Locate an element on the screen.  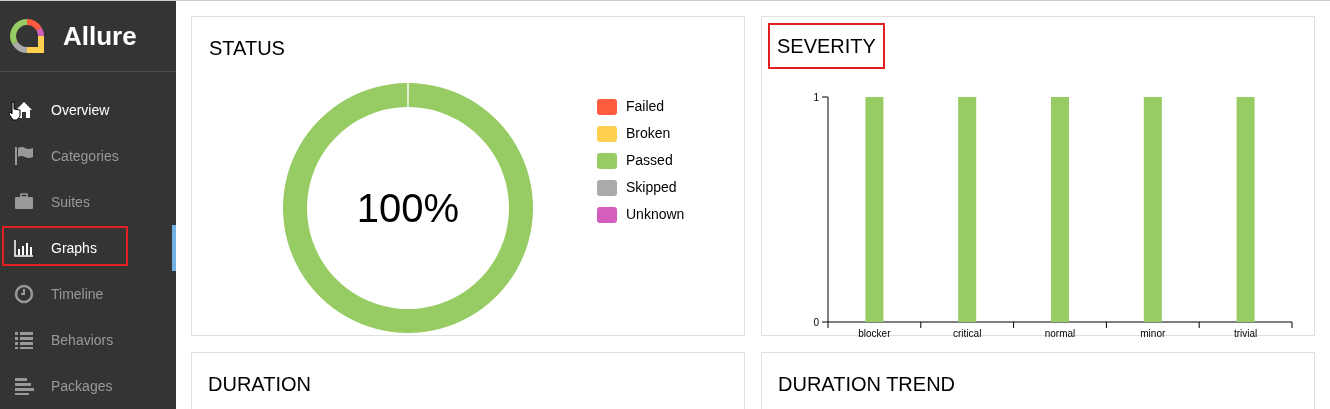
bar-chart-icon is located at coordinates (24, 248).